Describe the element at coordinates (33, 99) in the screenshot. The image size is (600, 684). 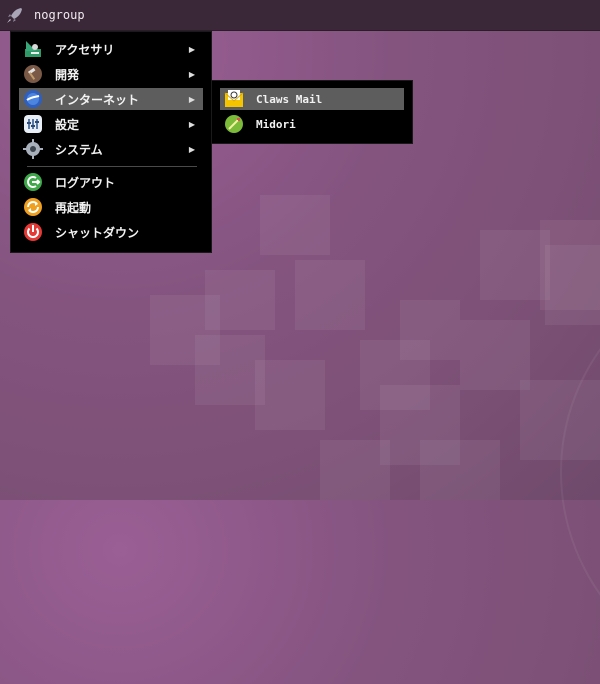
I see `internet-icon` at that location.